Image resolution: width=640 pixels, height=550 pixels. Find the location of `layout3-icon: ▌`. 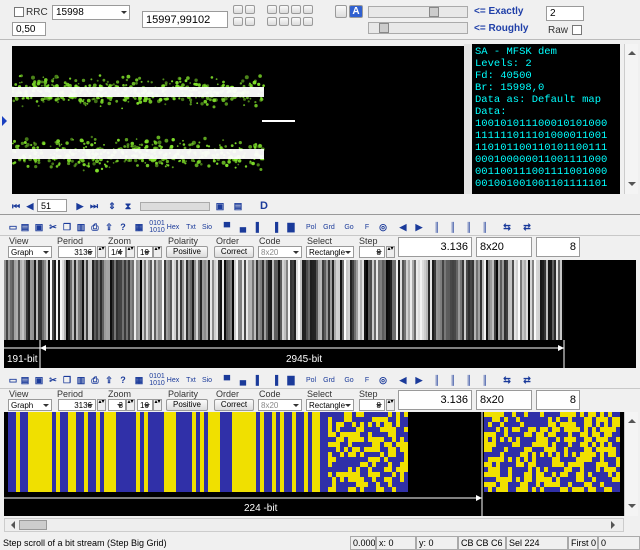

layout3-icon: ▌ is located at coordinates (259, 227).